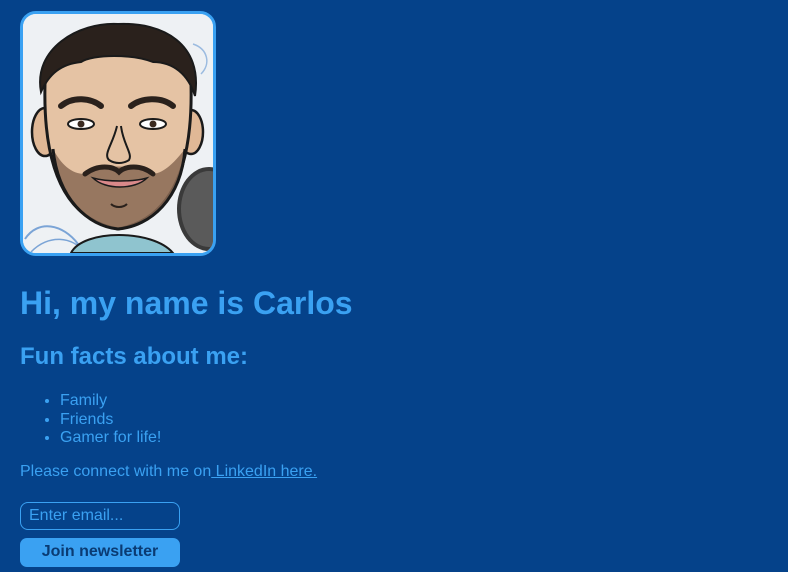 The image size is (788, 572). What do you see at coordinates (100, 515) in the screenshot?
I see `email-field` at bounding box center [100, 515].